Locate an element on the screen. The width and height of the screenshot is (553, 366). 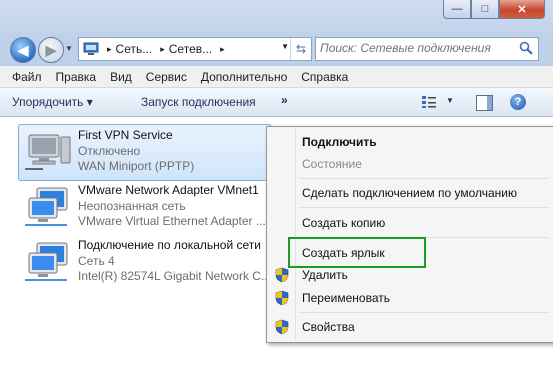
menu-item-label: Удалить is located at coordinates (325, 275).